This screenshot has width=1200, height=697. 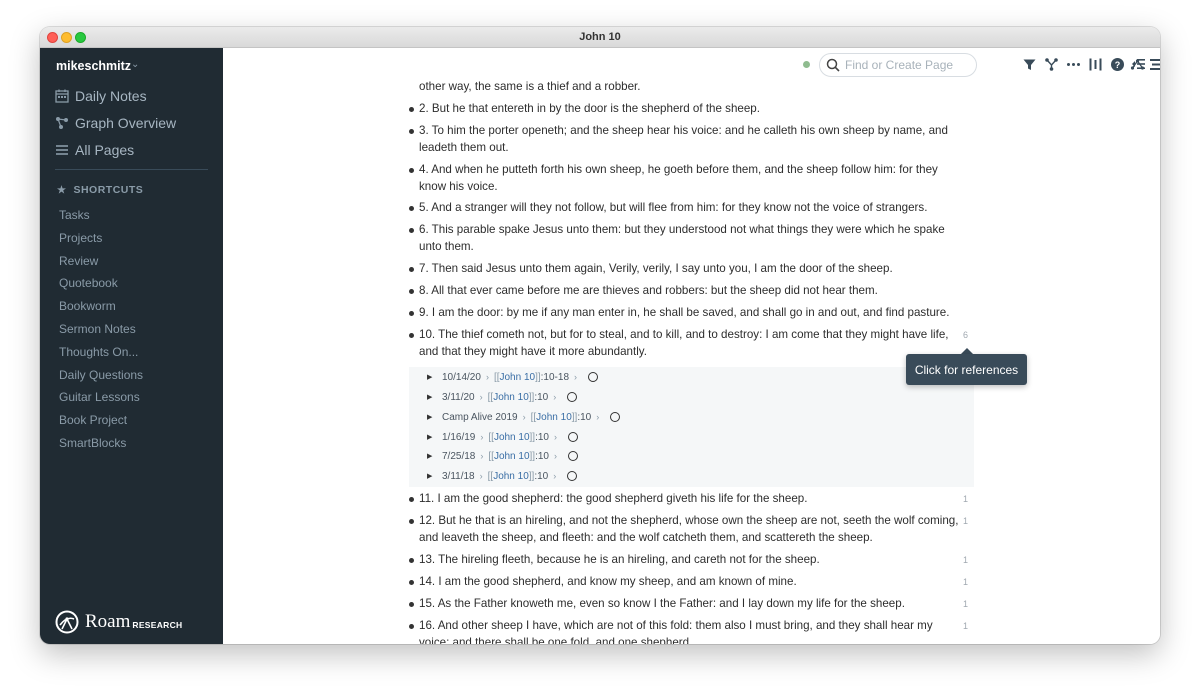 What do you see at coordinates (461, 377) in the screenshot?
I see `reference-page: 10/14/20` at bounding box center [461, 377].